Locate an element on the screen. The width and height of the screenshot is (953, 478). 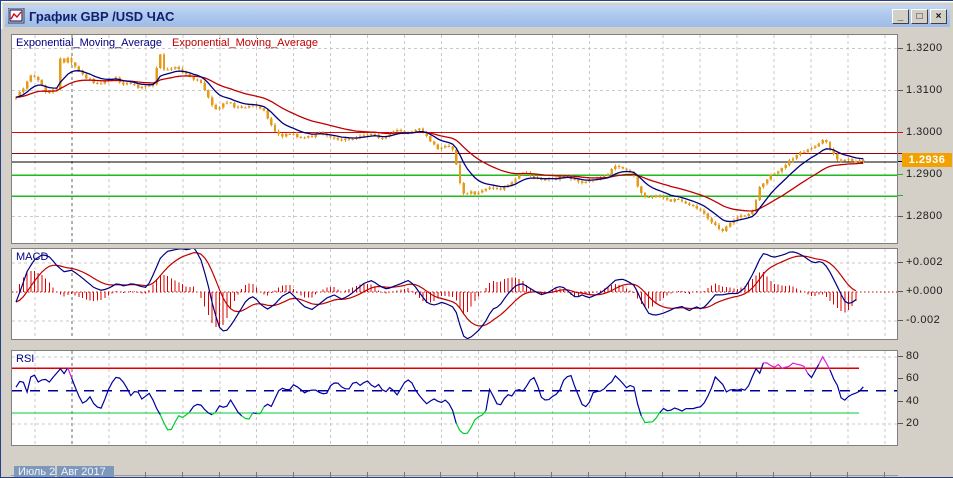
rsi-axis-label: 40 is located at coordinates (913, 400).